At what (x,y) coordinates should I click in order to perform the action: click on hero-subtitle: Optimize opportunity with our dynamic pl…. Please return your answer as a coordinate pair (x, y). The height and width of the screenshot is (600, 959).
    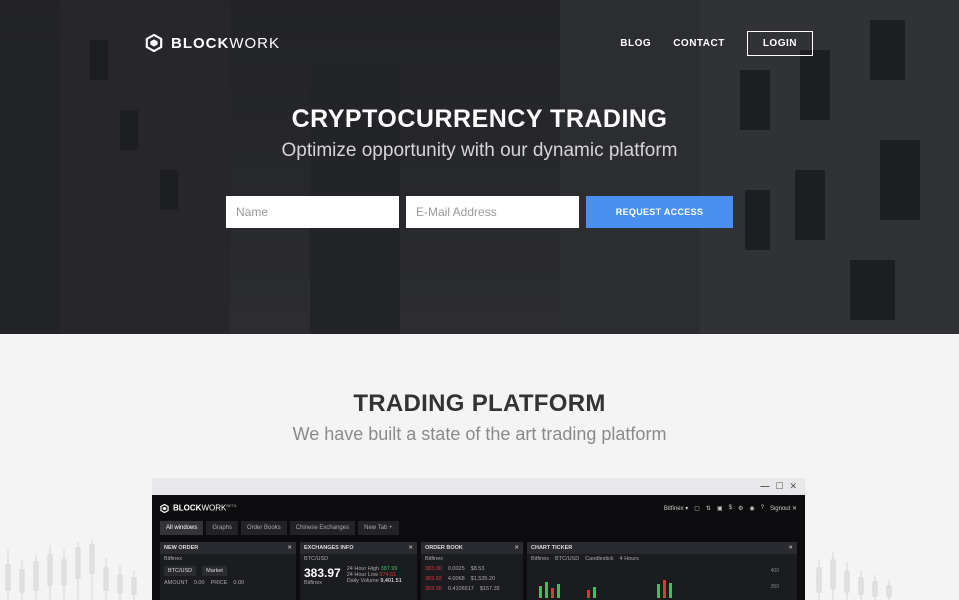
    Looking at the image, I should click on (479, 150).